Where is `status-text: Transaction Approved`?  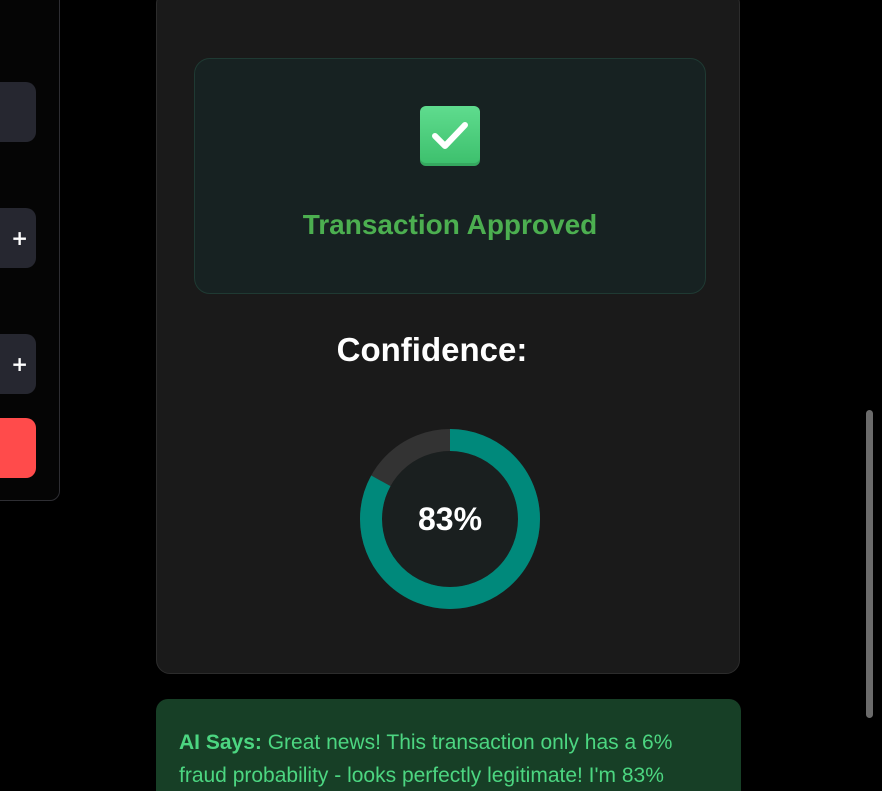
status-text: Transaction Approved is located at coordinates (450, 224).